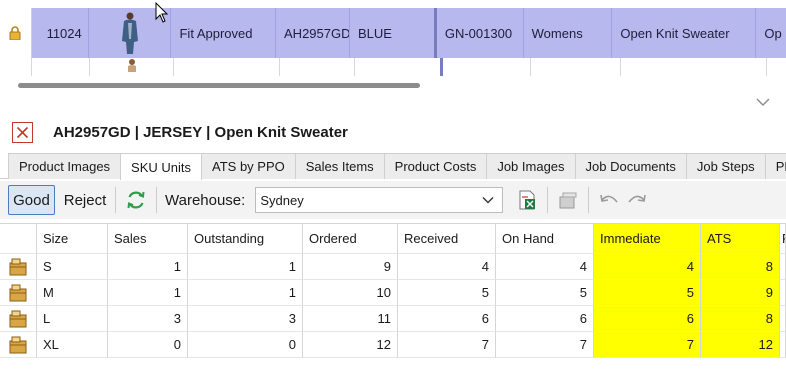  I want to click on page-title: AH2957GD | JERSEY | Open Knit Sweater, so click(200, 132).